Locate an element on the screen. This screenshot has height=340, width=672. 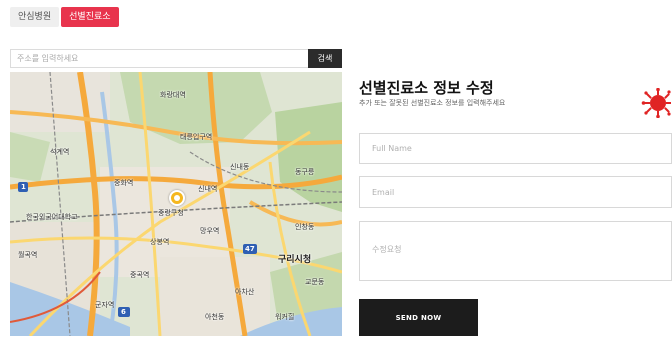
map-label-gyomun: 교문동 is located at coordinates (315, 282).